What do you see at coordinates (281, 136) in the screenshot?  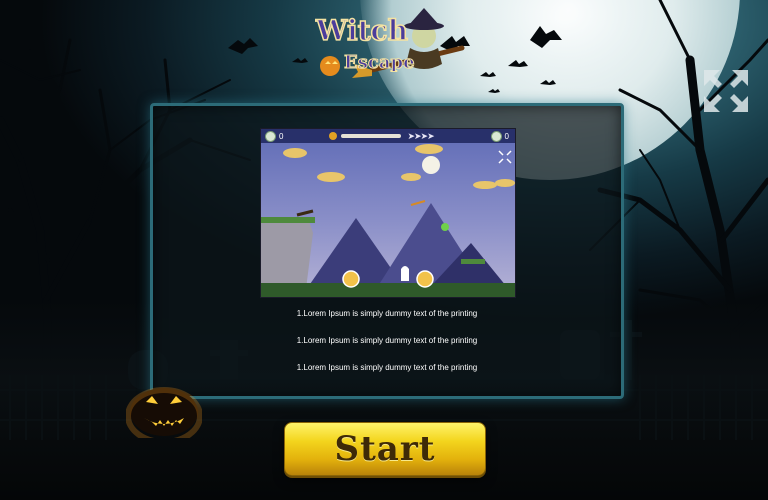 I see `preview-score-left: 0` at bounding box center [281, 136].